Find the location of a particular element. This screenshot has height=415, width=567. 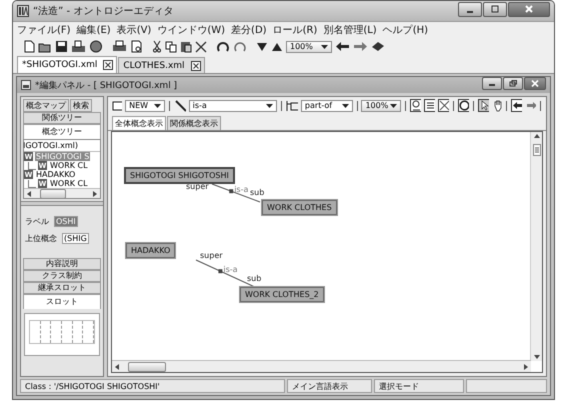

document-icon is located at coordinates (430, 105).